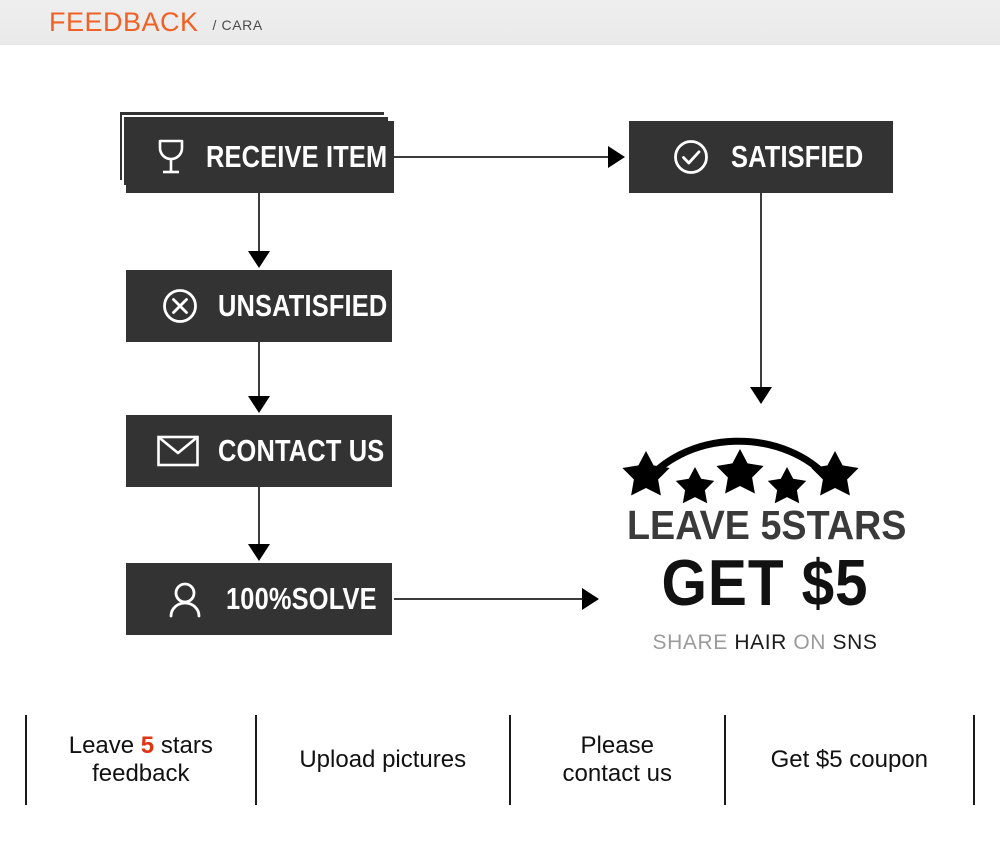 The height and width of the screenshot is (849, 1000). What do you see at coordinates (124, 22) in the screenshot?
I see `page-title: FEEDBACK` at bounding box center [124, 22].